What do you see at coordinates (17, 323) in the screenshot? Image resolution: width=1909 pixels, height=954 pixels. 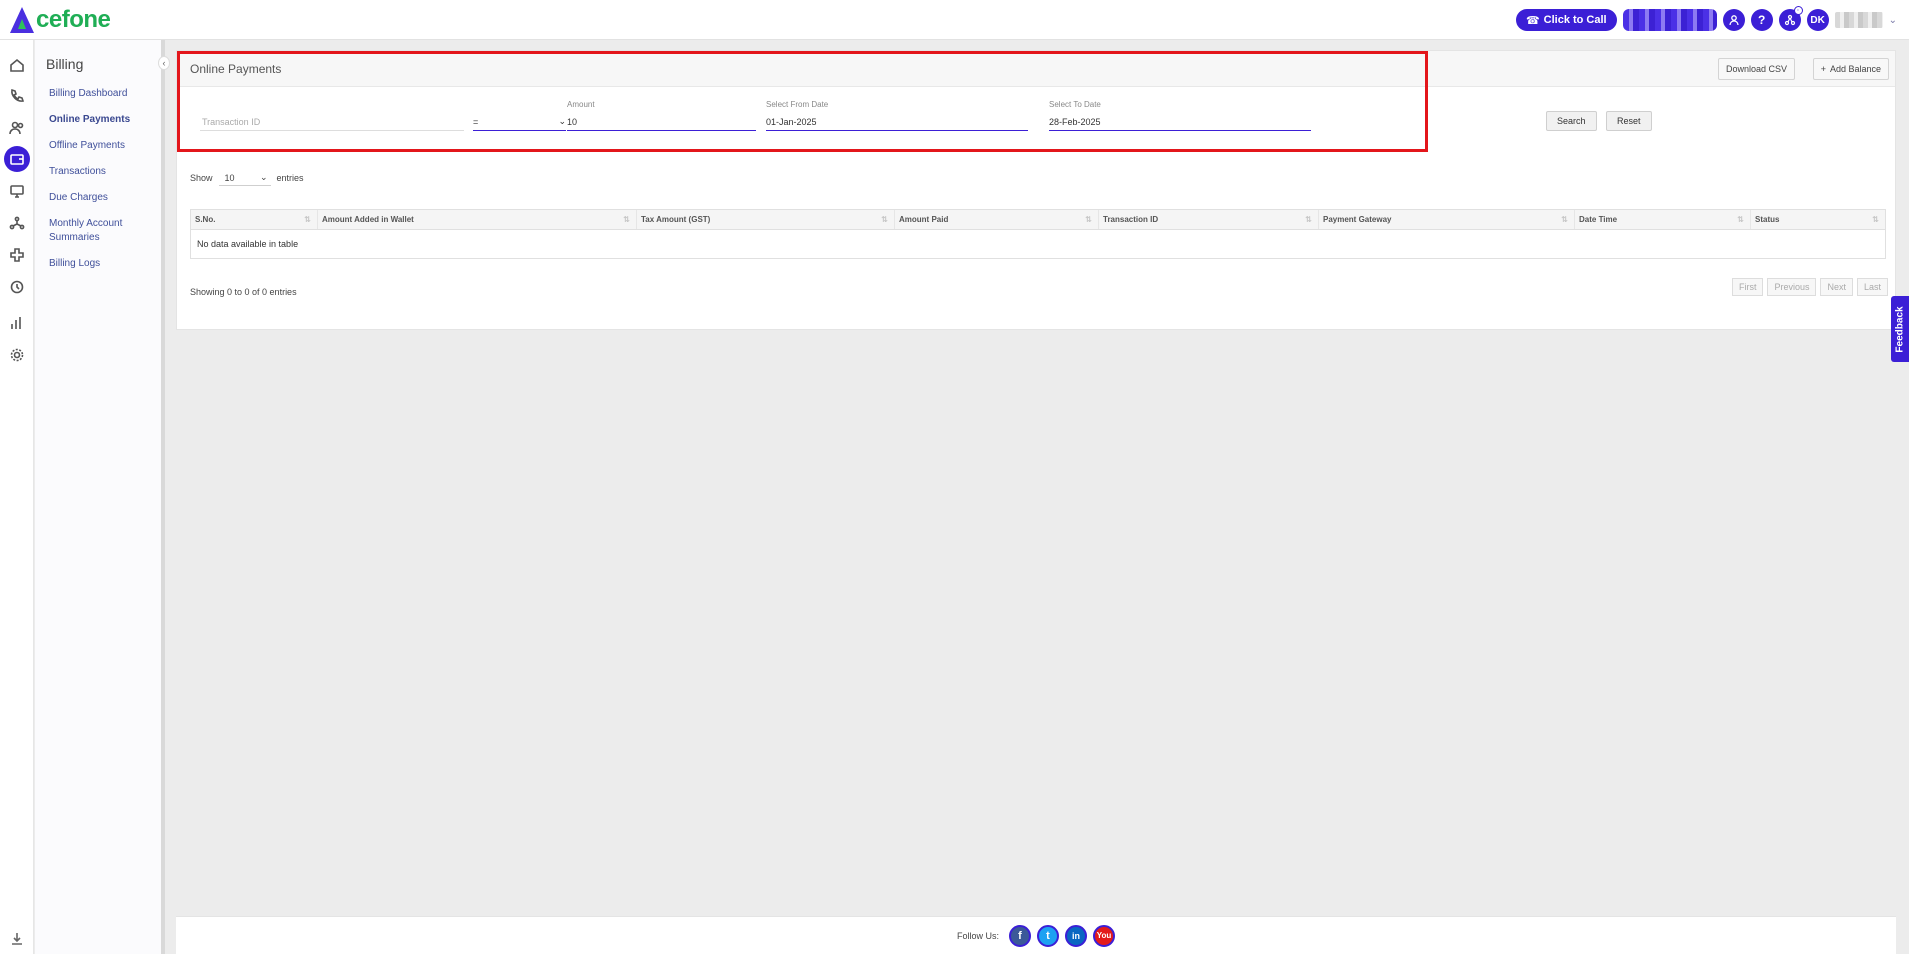 I see `reports-icon` at bounding box center [17, 323].